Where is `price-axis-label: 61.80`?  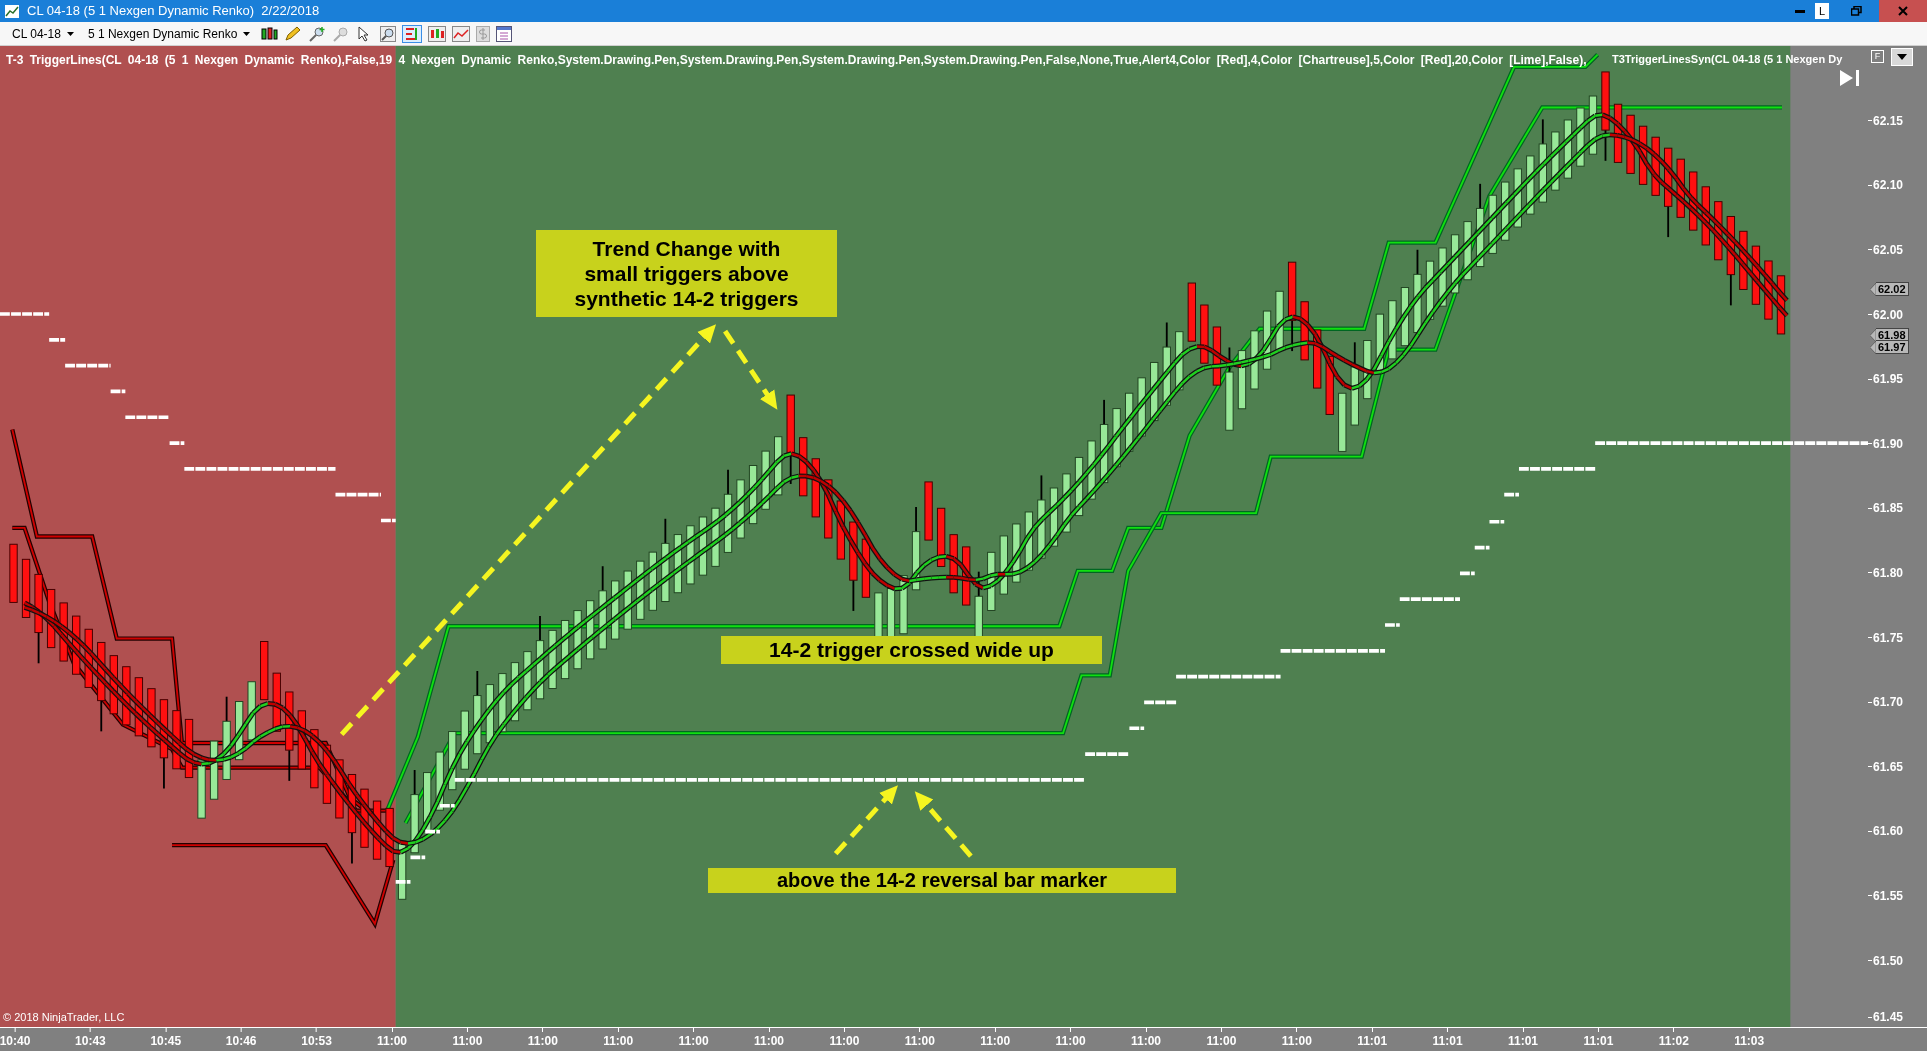
price-axis-label: 61.80 is located at coordinates (1888, 573).